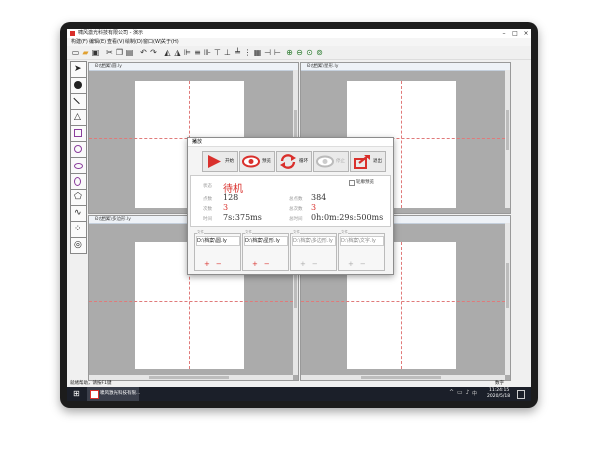  What do you see at coordinates (401, 144) in the screenshot?
I see `center-guide-vertical` at bounding box center [401, 144].